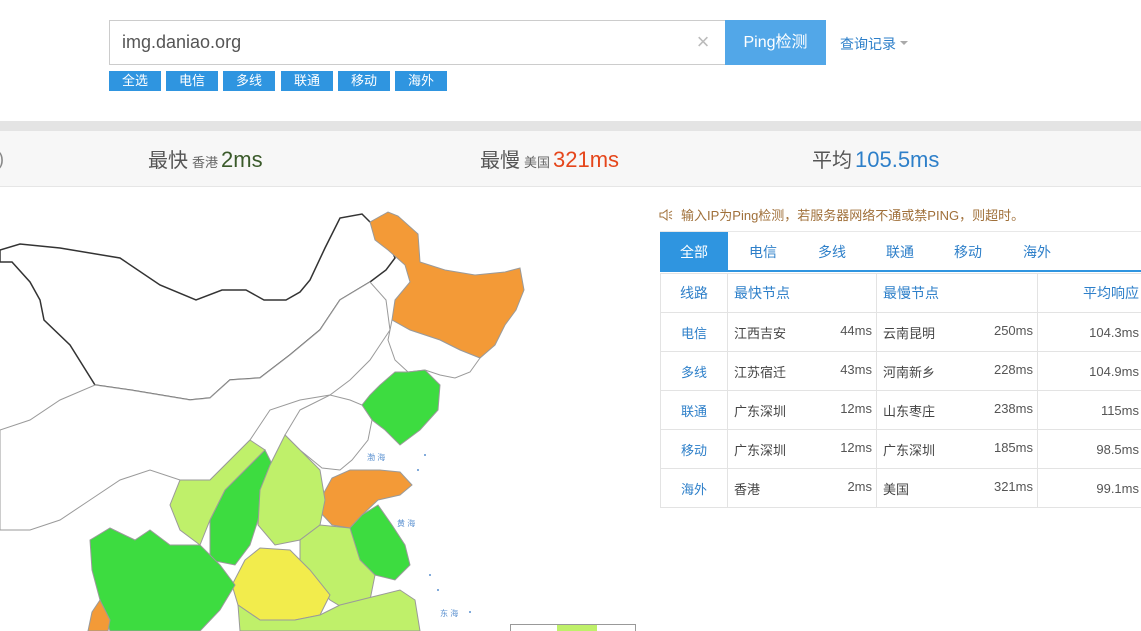 The height and width of the screenshot is (631, 1141). Describe the element at coordinates (307, 81) in the screenshot. I see `filter-unicom-button: 联通` at that location.